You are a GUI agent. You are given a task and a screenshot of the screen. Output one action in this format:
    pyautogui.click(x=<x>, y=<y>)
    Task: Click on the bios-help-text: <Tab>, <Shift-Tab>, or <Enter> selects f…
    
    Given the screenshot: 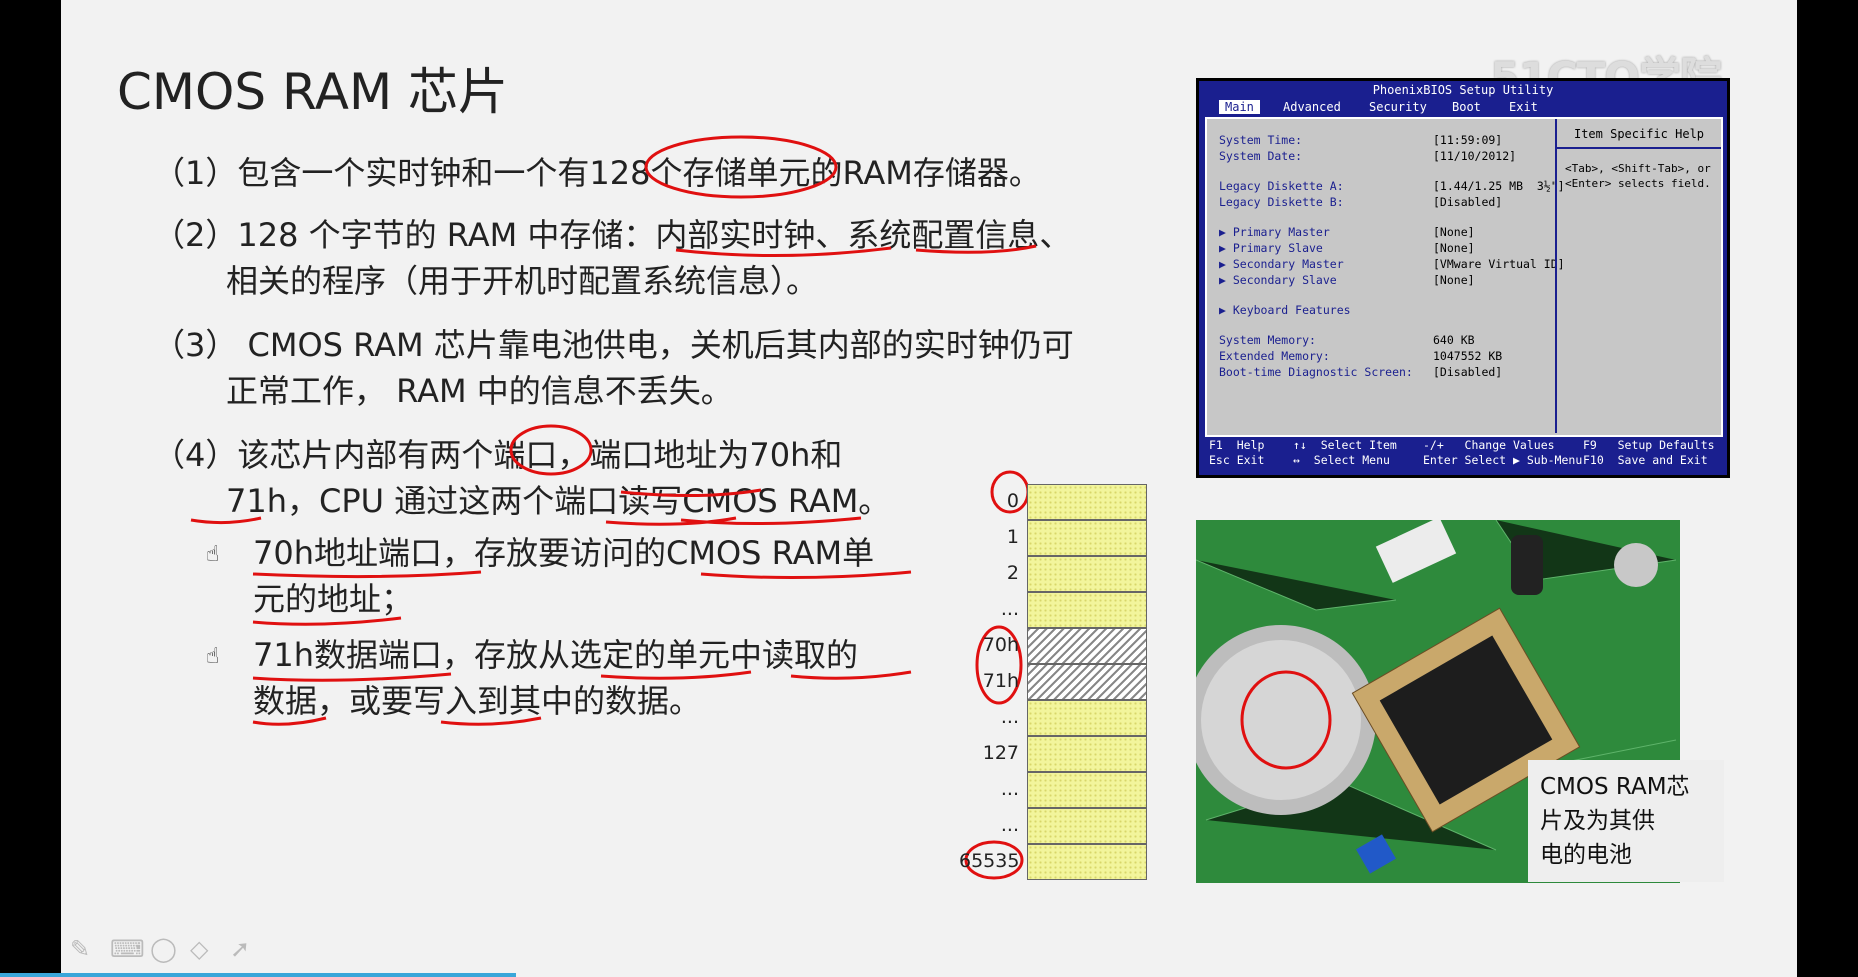 What is the action you would take?
    pyautogui.click(x=1638, y=176)
    